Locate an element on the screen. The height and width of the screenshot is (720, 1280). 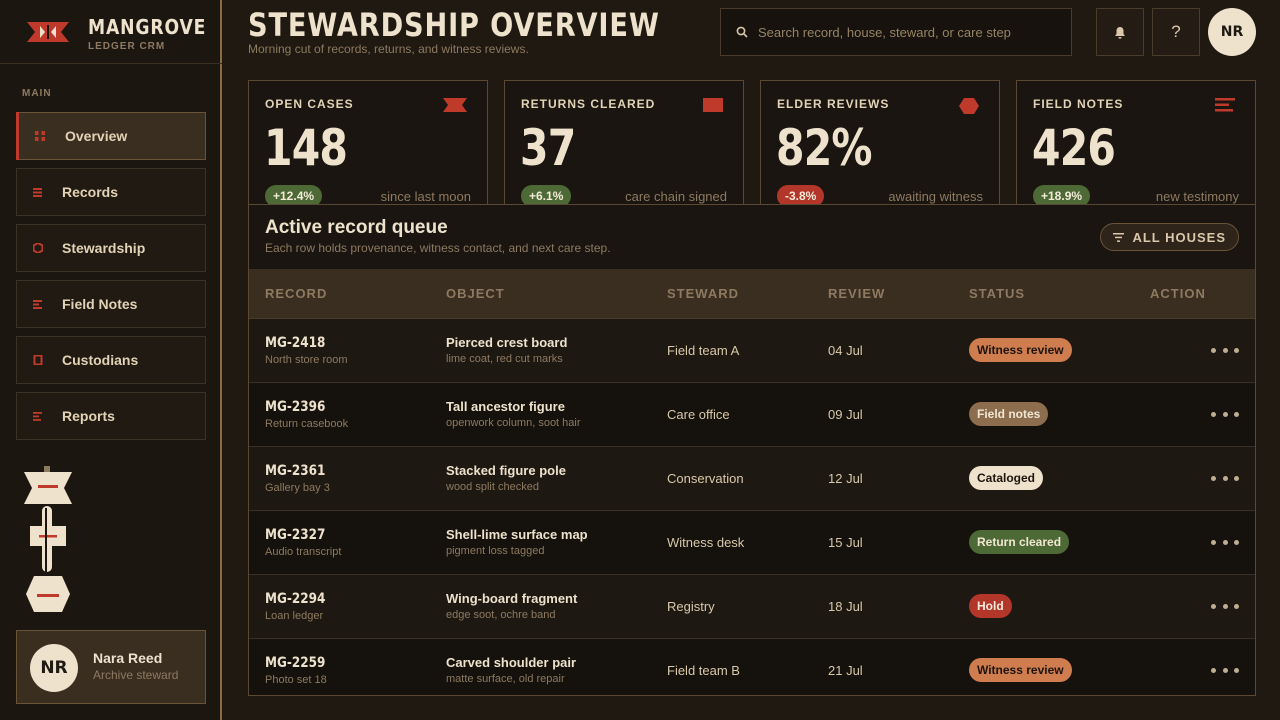
sidebar-item-label: Records is located at coordinates (90, 192).